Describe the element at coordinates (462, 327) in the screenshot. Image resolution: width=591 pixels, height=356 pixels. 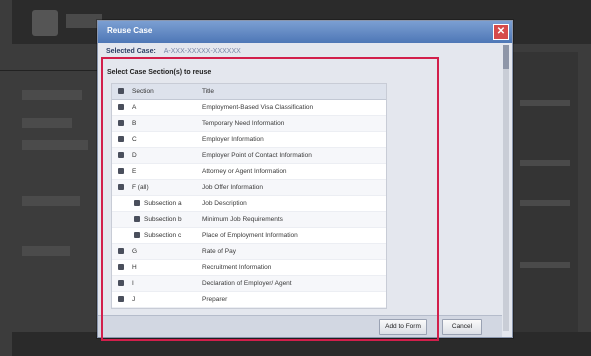
I see `cancel-button: Cancel` at that location.